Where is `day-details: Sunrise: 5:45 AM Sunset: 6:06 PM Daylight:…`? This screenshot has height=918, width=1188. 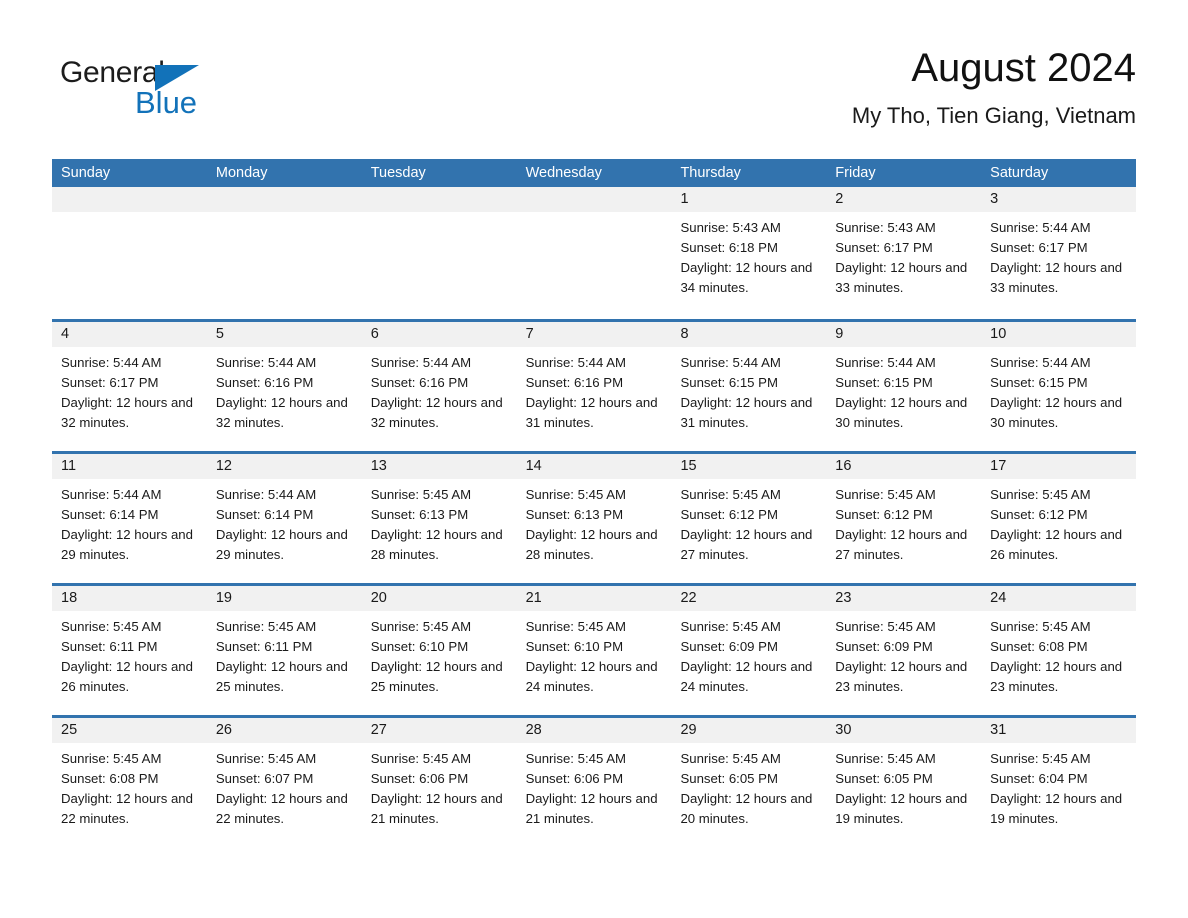
day-details: Sunrise: 5:45 AM Sunset: 6:06 PM Daylight:… is located at coordinates (594, 786).